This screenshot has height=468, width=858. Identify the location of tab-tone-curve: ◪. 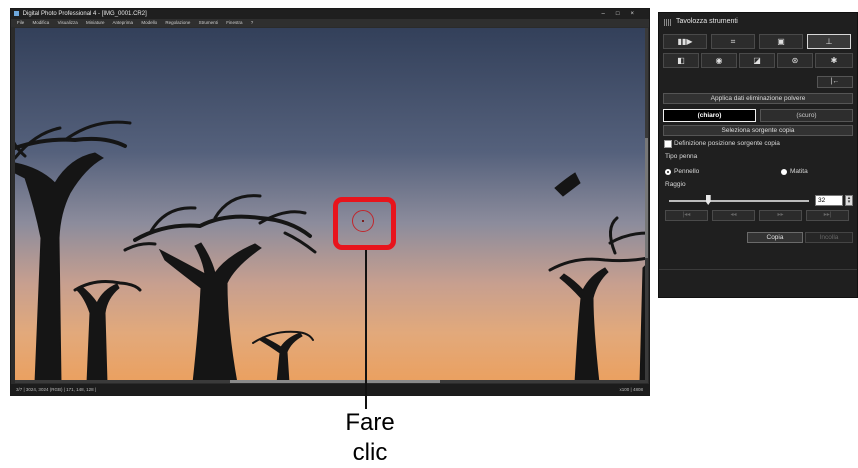
(757, 60).